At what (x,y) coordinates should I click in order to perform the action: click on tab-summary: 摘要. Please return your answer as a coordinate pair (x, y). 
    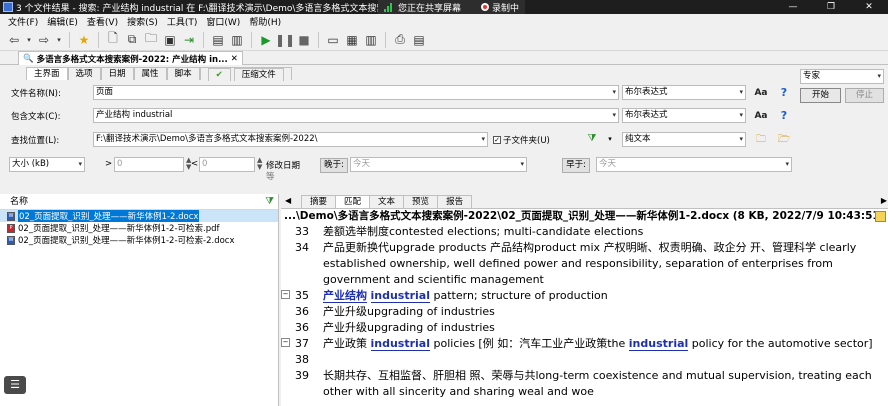
    Looking at the image, I should click on (319, 201).